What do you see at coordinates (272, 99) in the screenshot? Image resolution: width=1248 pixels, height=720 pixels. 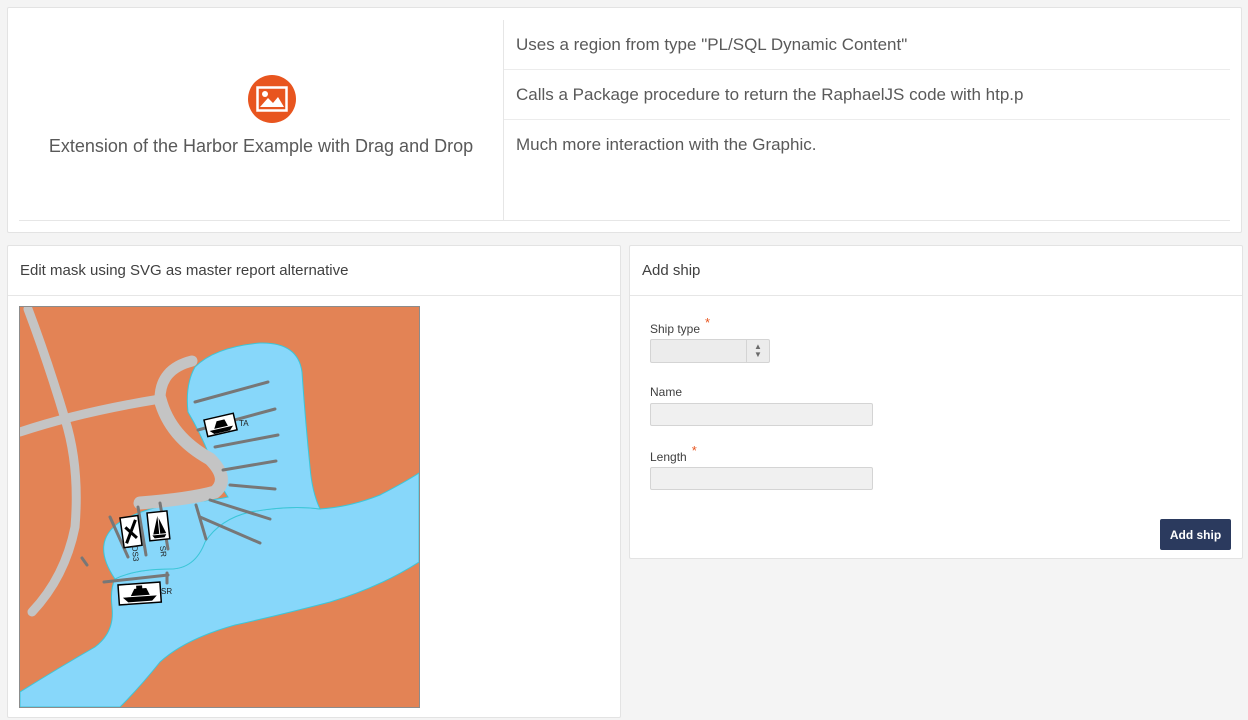 I see `image-icon` at bounding box center [272, 99].